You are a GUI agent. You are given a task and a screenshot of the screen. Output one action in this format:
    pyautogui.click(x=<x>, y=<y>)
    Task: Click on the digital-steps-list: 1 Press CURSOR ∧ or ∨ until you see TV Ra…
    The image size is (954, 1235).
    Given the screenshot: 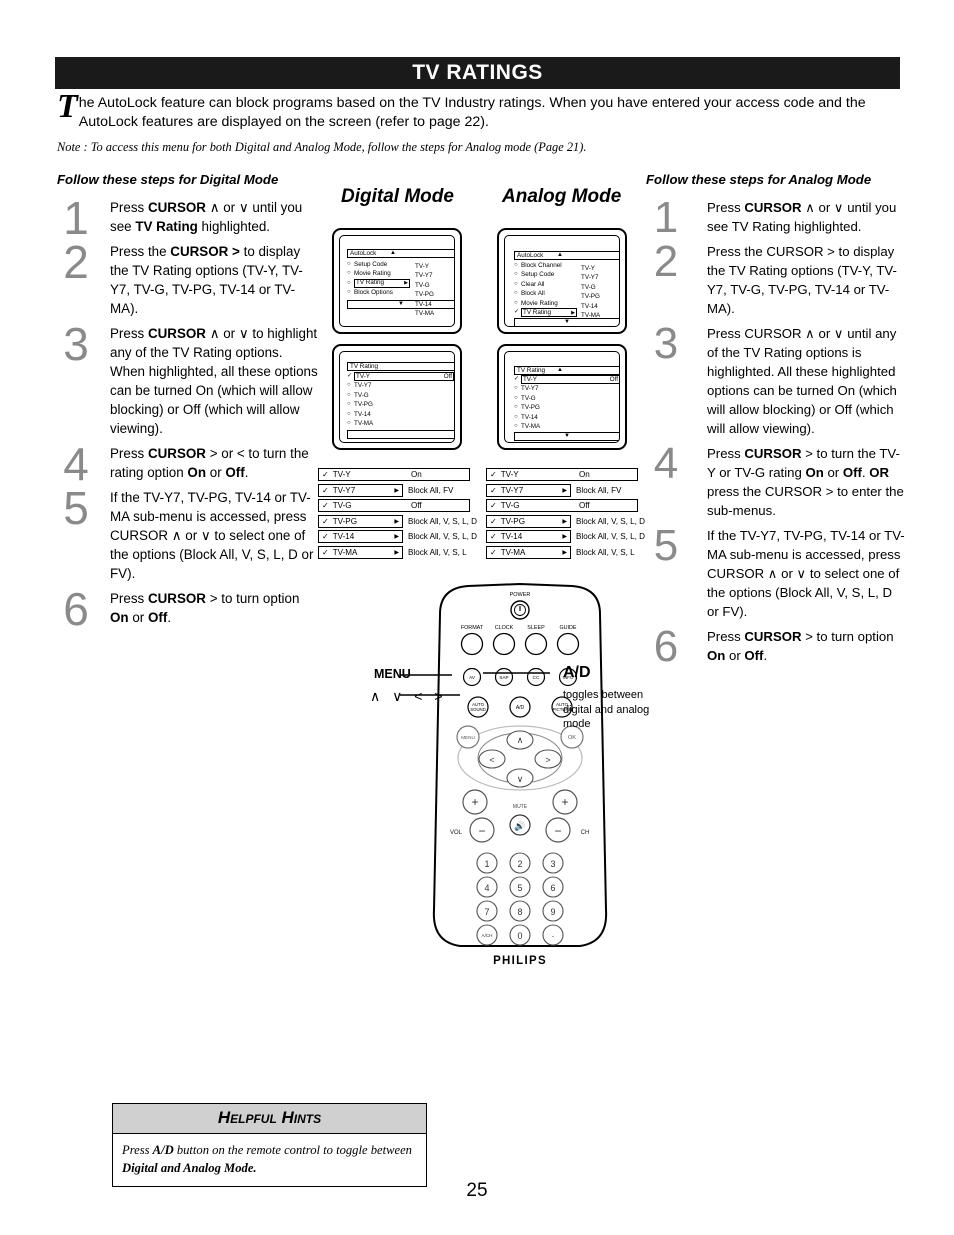 What is the action you would take?
    pyautogui.click(x=187, y=414)
    